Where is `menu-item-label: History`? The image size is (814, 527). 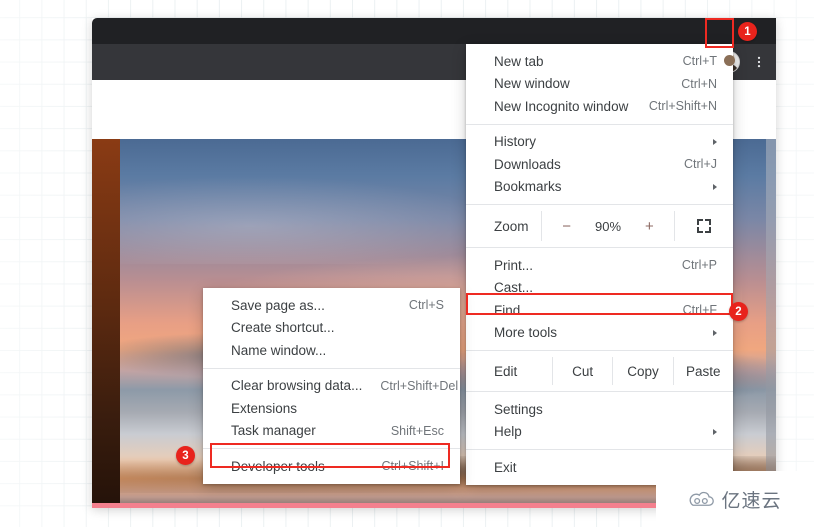
menu-item-label: History is located at coordinates (515, 142).